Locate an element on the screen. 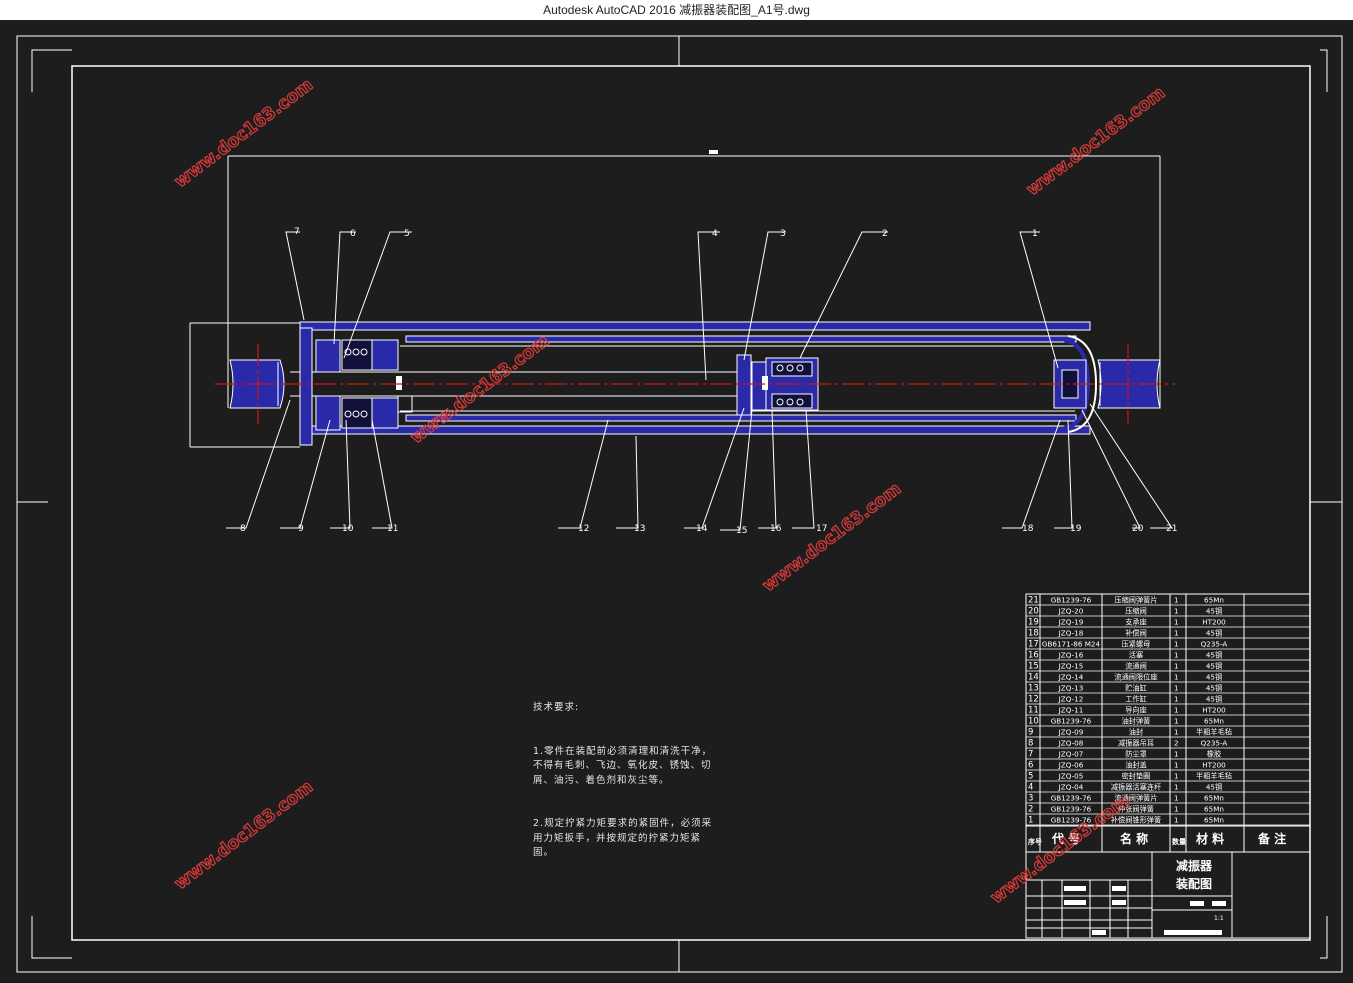 The height and width of the screenshot is (983, 1353). bom-cell-qty: 2 is located at coordinates (1176, 743).